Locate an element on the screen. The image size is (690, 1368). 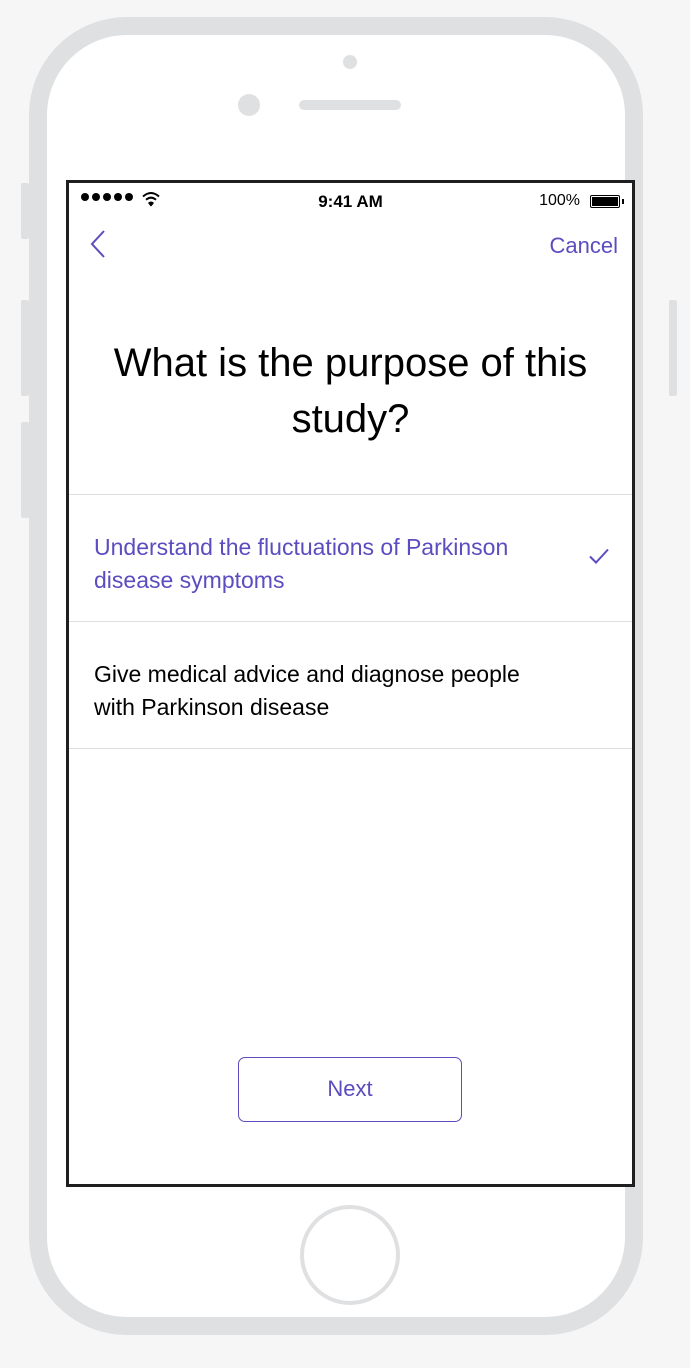
question-title: What is the purpose of this study? is located at coordinates (350, 391).